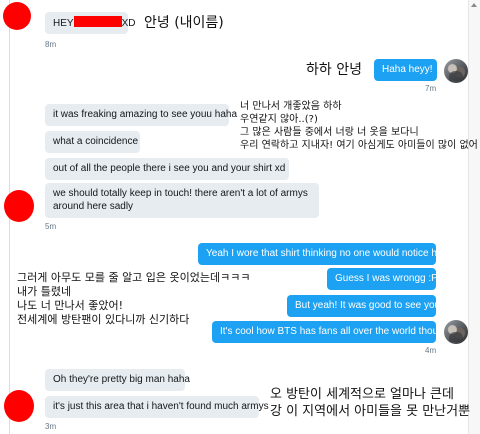 The image size is (480, 434). Describe the element at coordinates (51, 226) in the screenshot. I see `timestamp: 5m` at that location.